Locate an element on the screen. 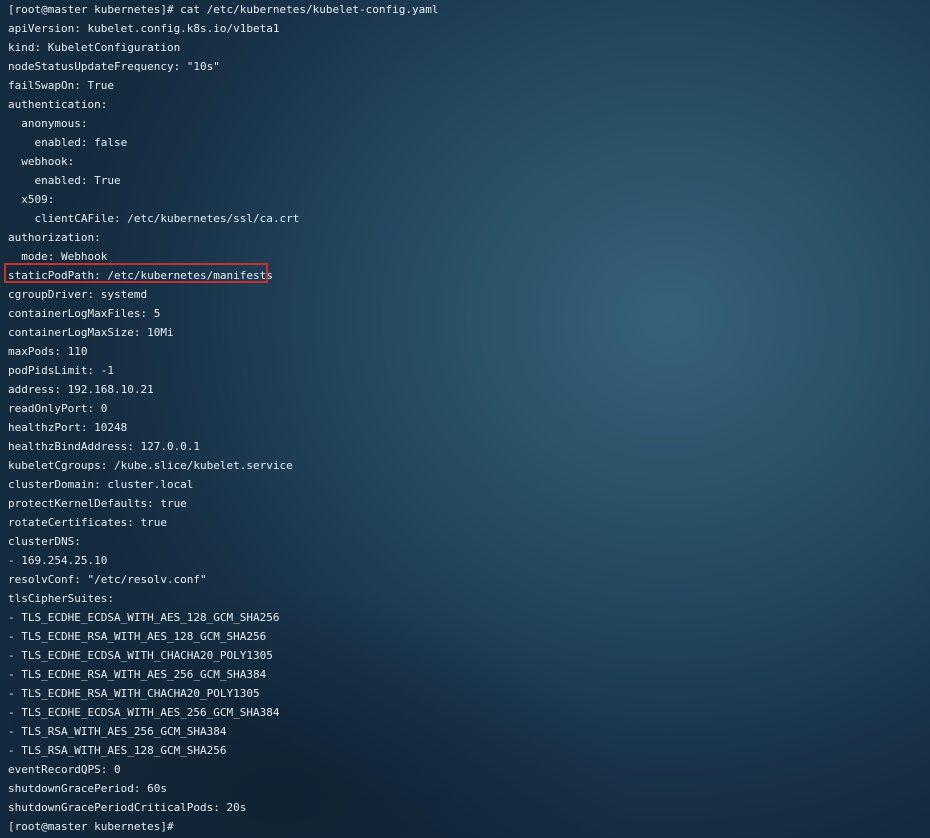 This screenshot has height=838, width=930. yaml-line: rotateCertificates: true is located at coordinates (87, 522).